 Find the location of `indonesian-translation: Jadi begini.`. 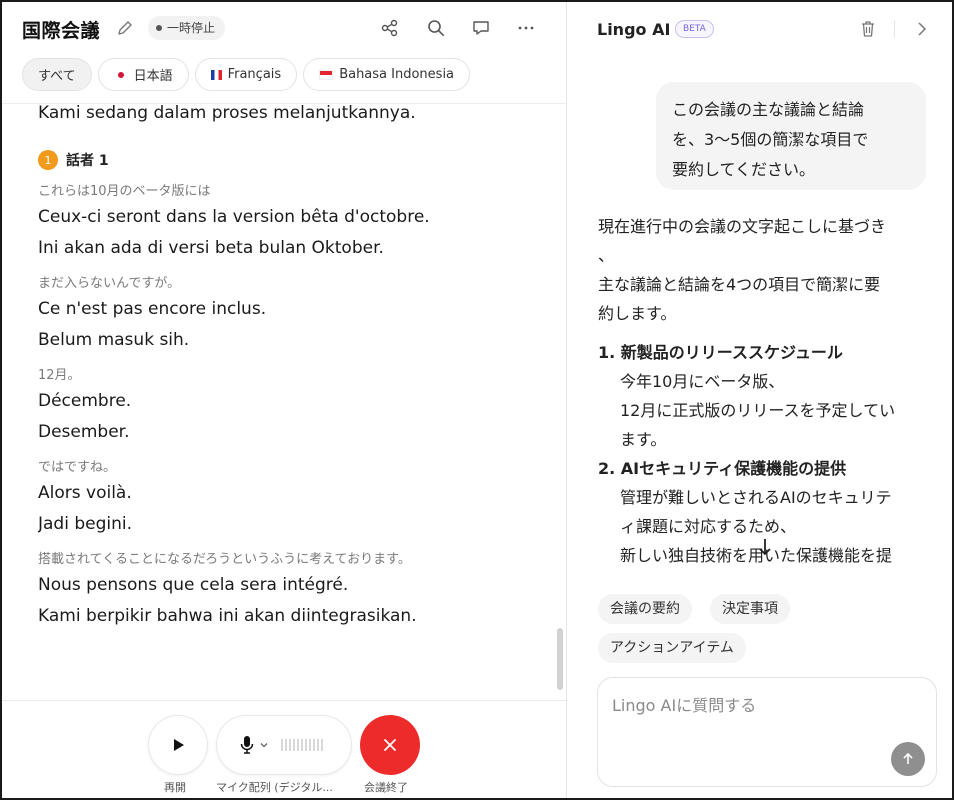

indonesian-translation: Jadi begini. is located at coordinates (85, 524).